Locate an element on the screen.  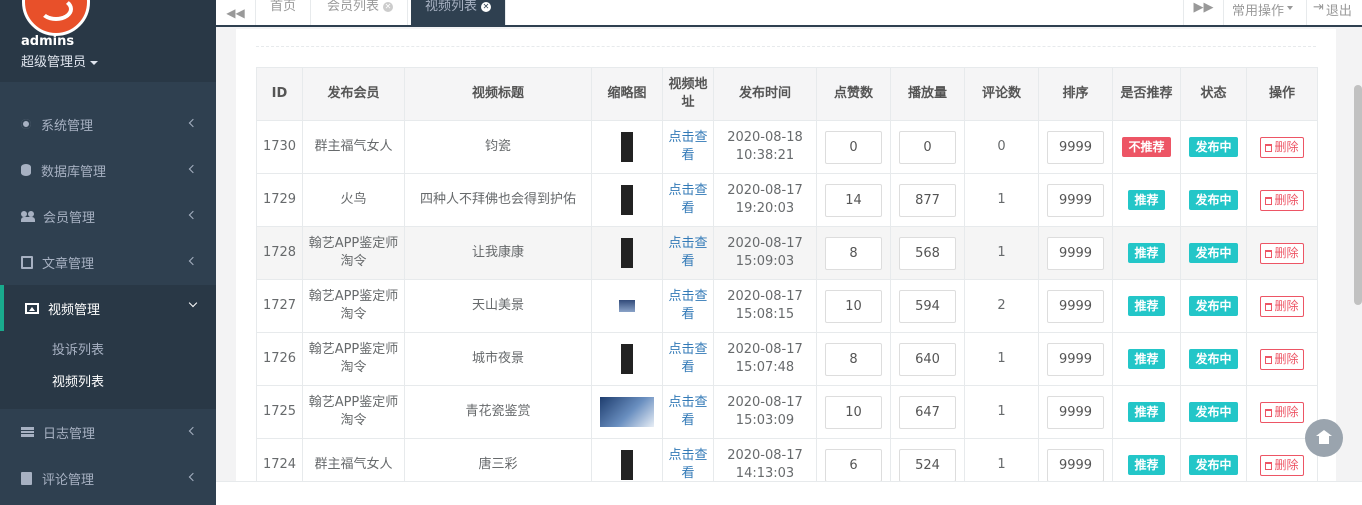
plays-input: 568 is located at coordinates (927, 253).